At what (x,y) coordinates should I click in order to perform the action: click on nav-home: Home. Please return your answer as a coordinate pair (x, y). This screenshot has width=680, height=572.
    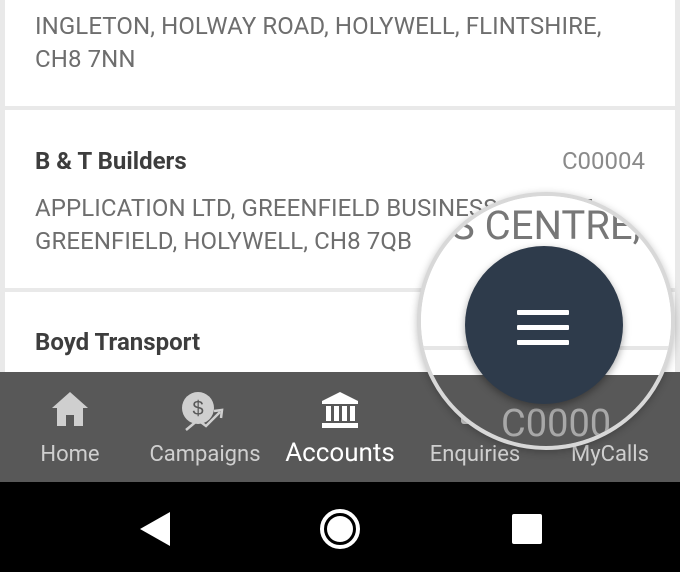
    Looking at the image, I should click on (70, 427).